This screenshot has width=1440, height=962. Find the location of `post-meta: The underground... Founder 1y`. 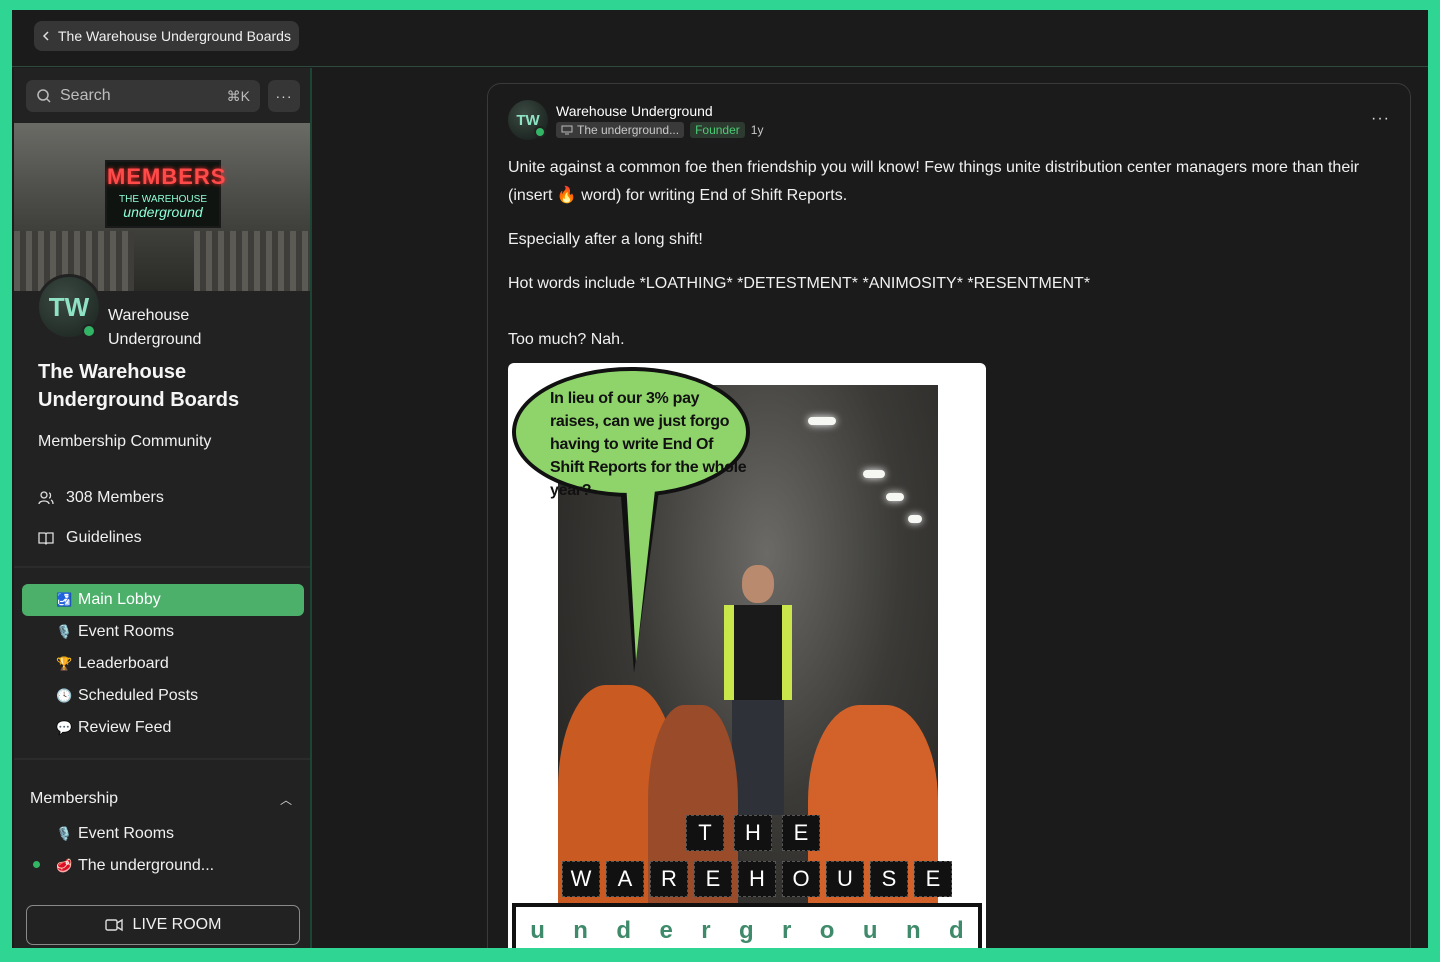

post-meta: The underground... Founder 1y is located at coordinates (659, 130).